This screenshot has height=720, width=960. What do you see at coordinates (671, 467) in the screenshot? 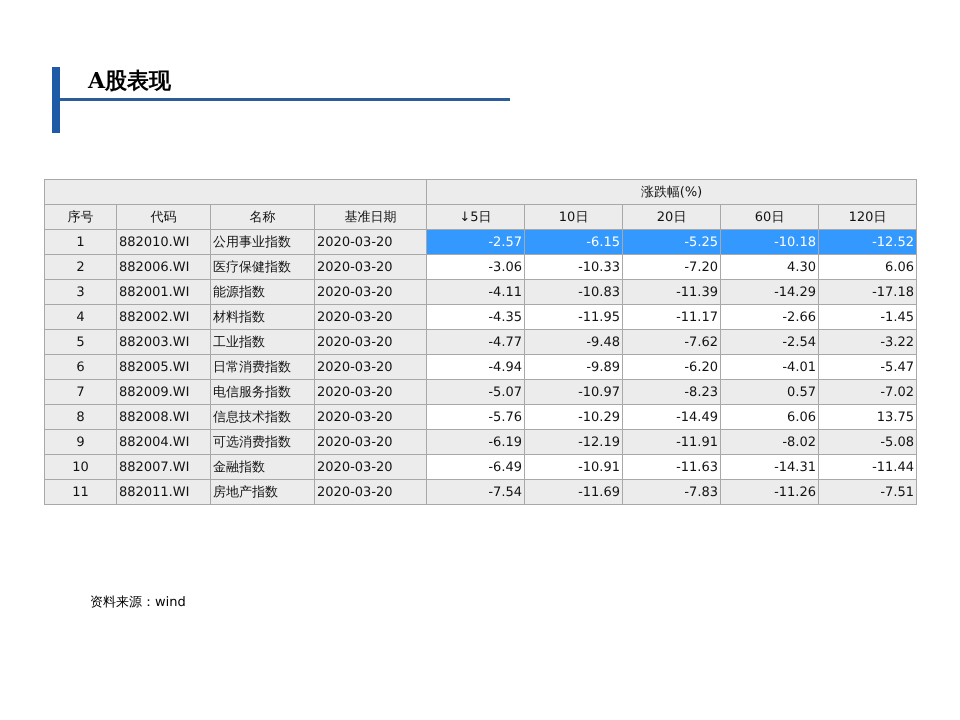
I see `table-cell: -11.63` at bounding box center [671, 467].